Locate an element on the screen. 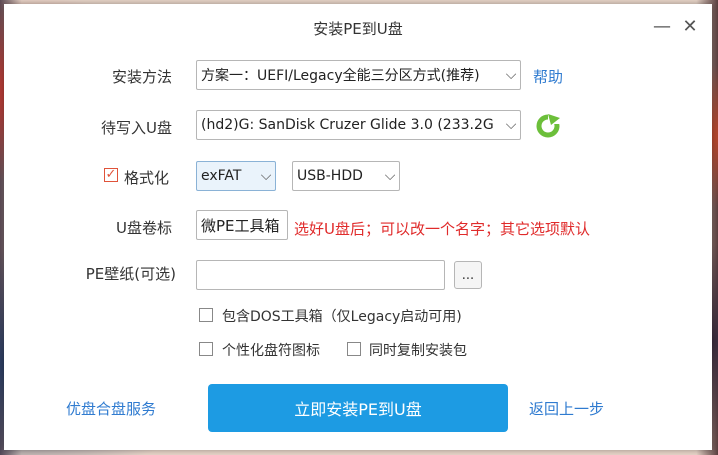 Image resolution: width=718 pixels, height=455 pixels. filesystem-select: exFAT ⌵ is located at coordinates (236, 176).